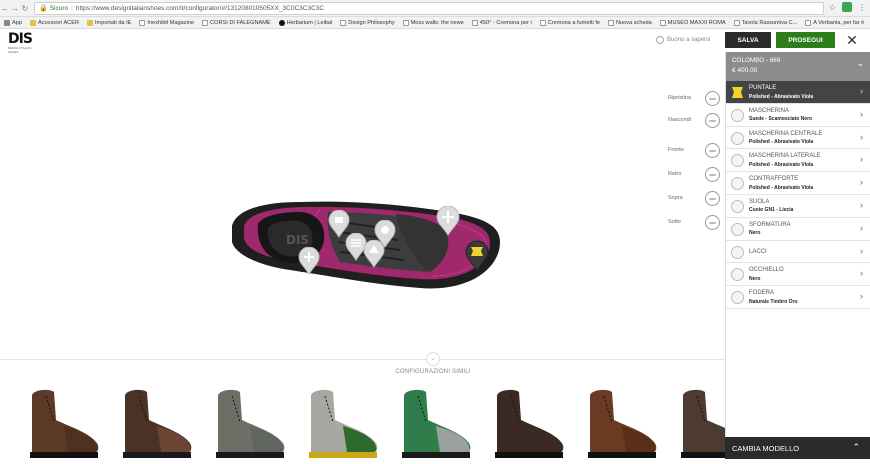  I want to click on google-icon, so click(662, 22).